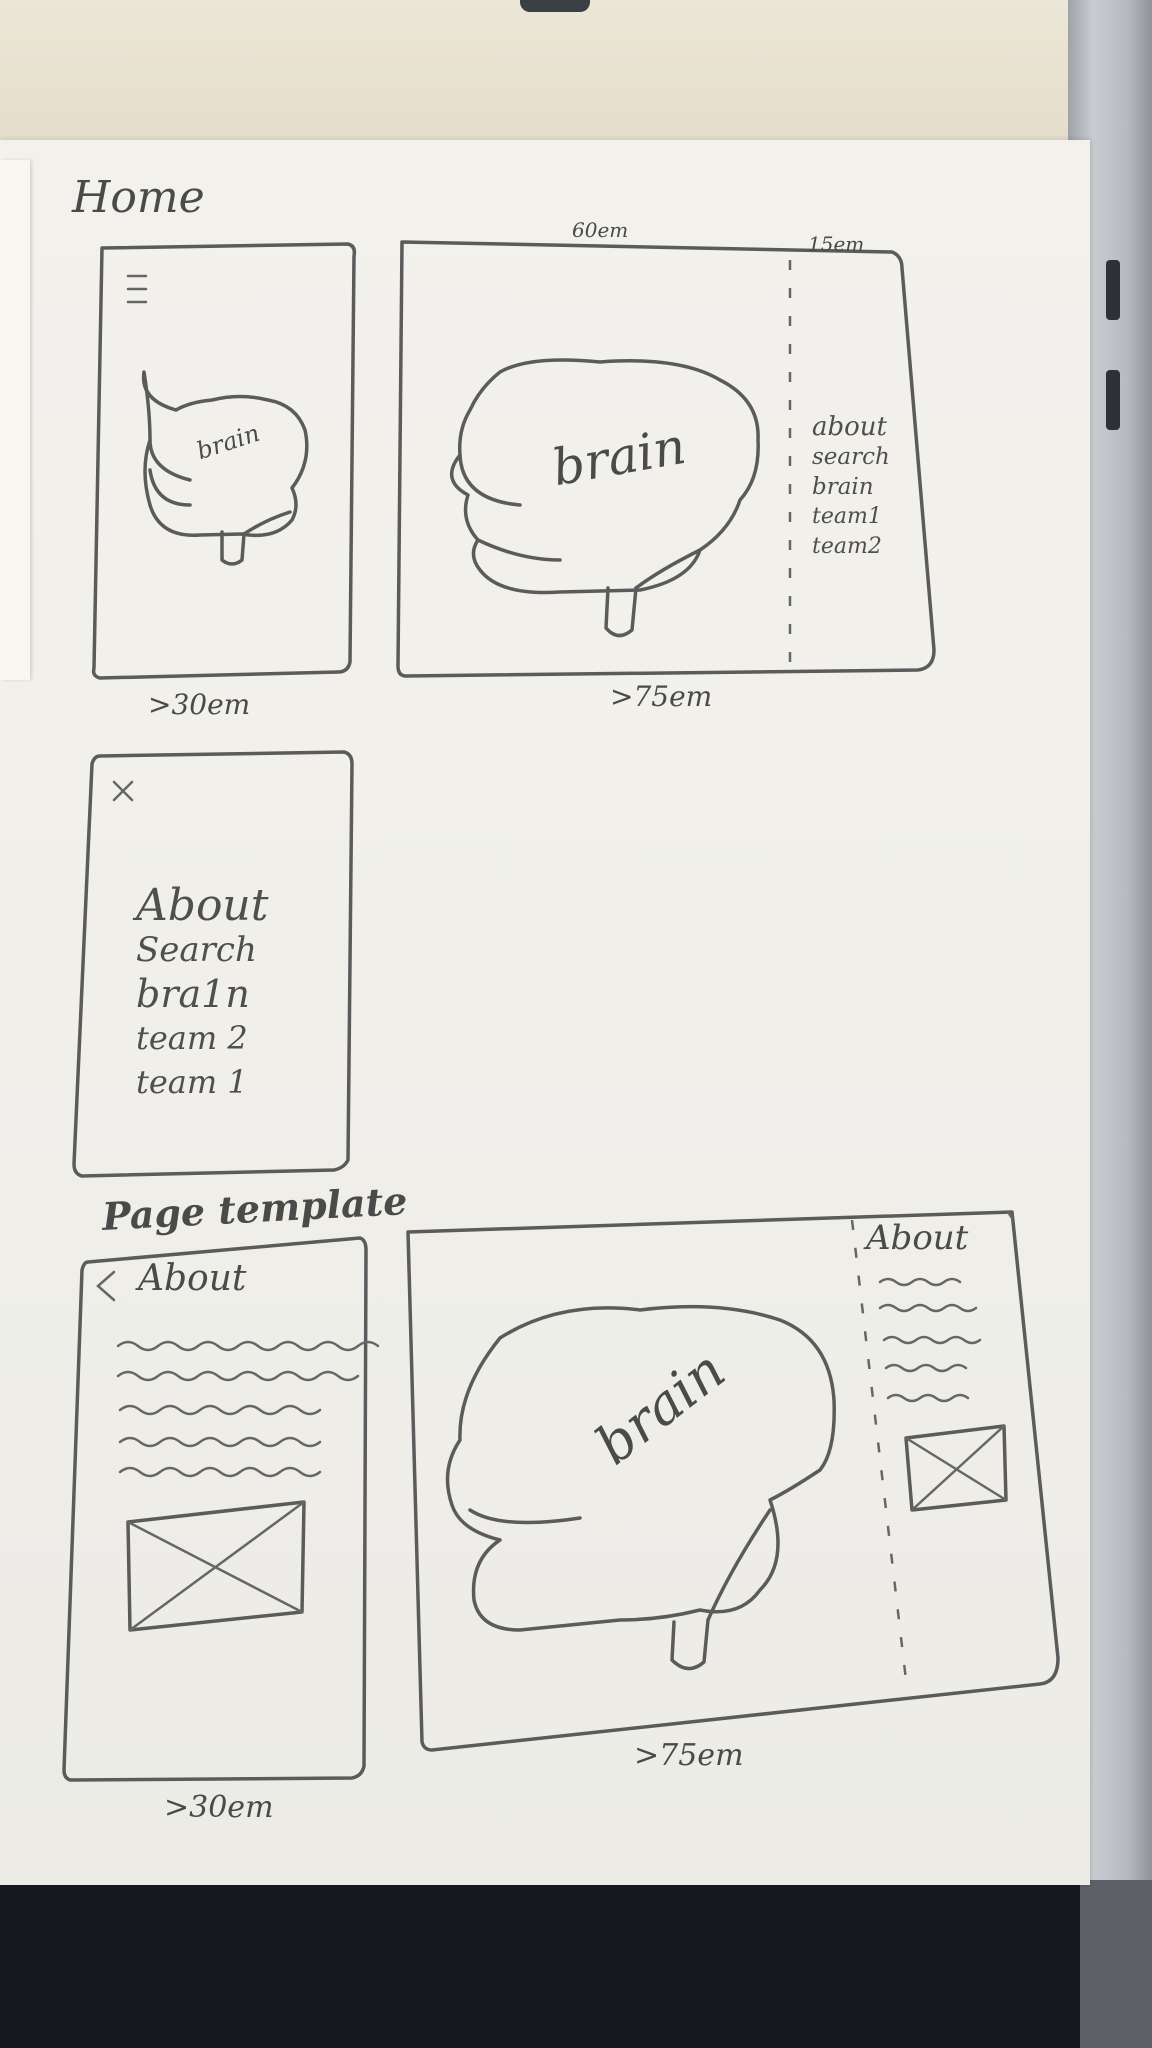 This screenshot has height=2048, width=1152. I want to click on text-placeholder-lines, so click(248, 1409).